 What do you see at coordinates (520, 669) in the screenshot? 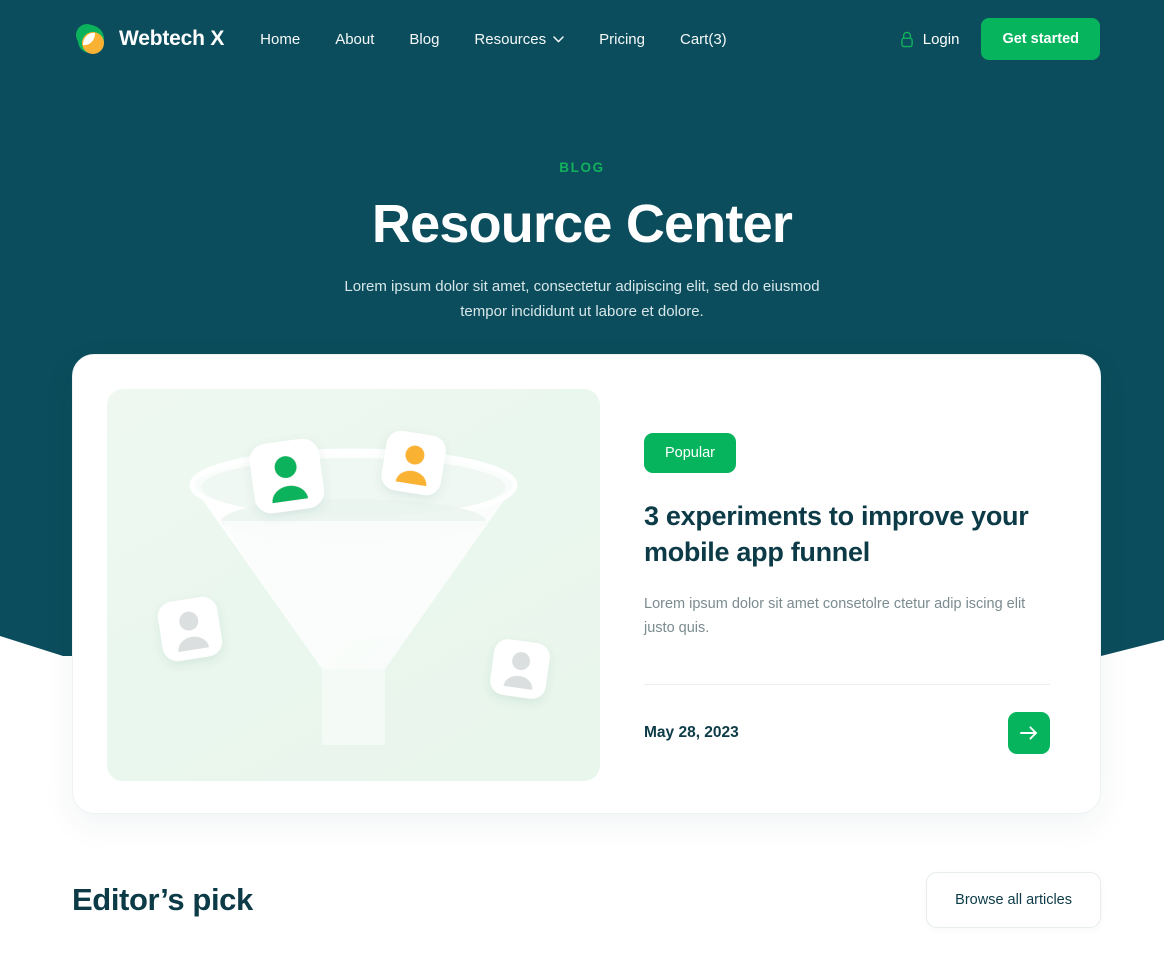
I see `user-card-grey-right` at bounding box center [520, 669].